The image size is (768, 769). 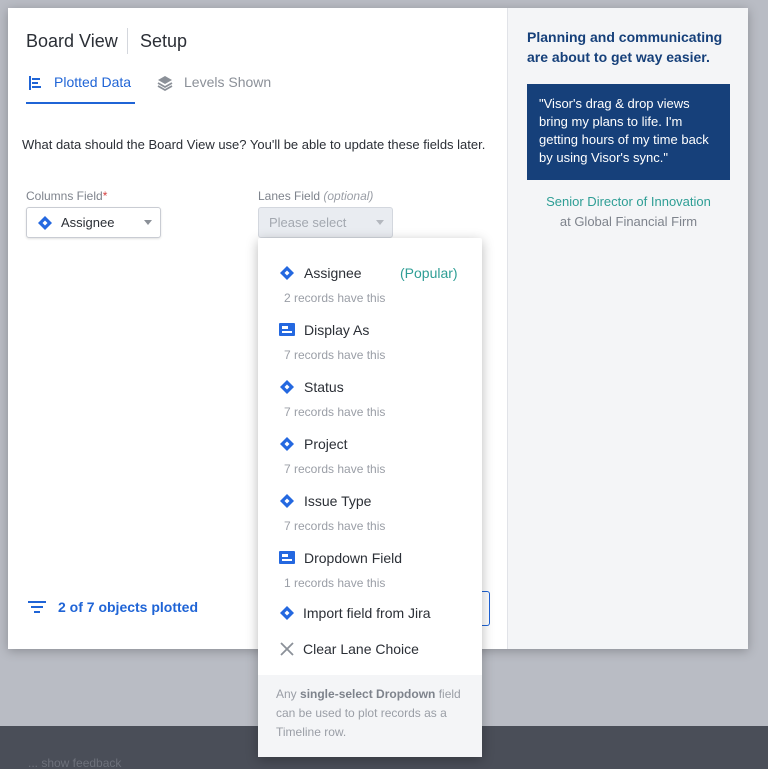 What do you see at coordinates (324, 387) in the screenshot?
I see `option-name: Status` at bounding box center [324, 387].